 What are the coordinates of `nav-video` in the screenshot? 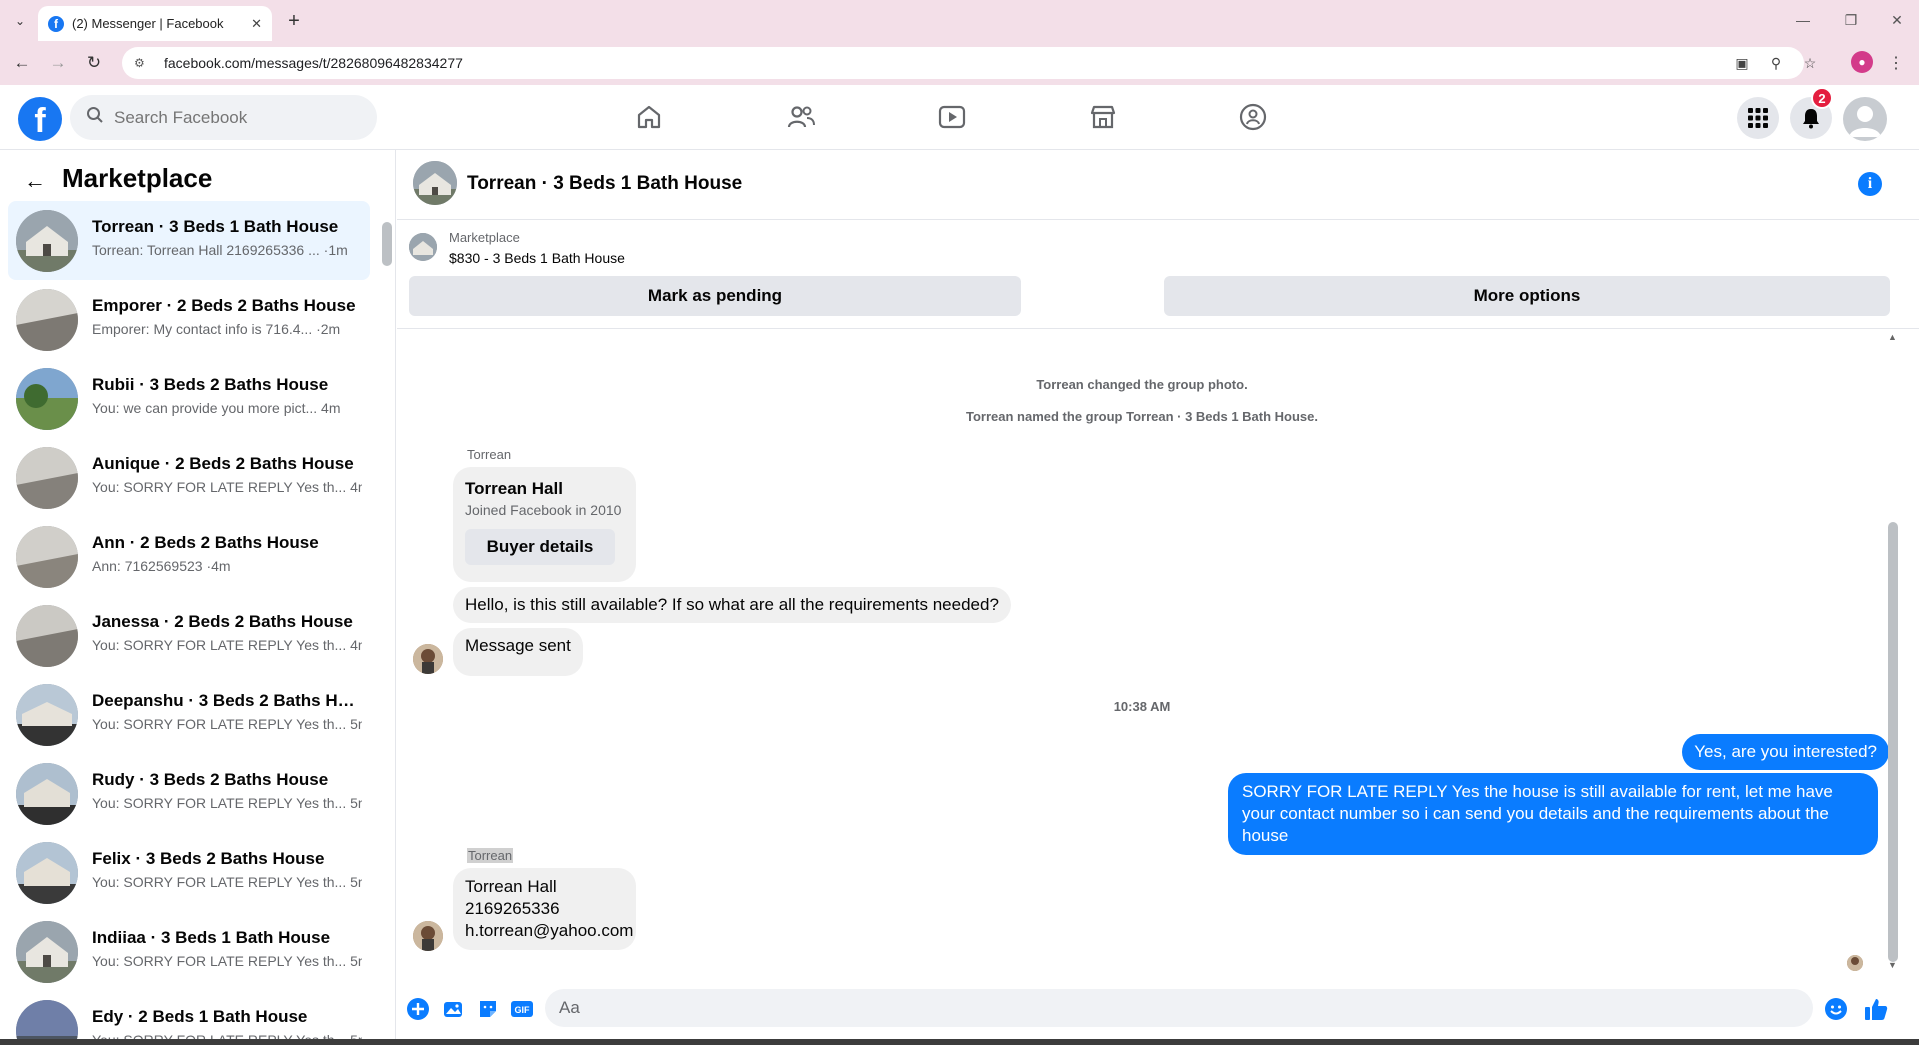 It's located at (952, 117).